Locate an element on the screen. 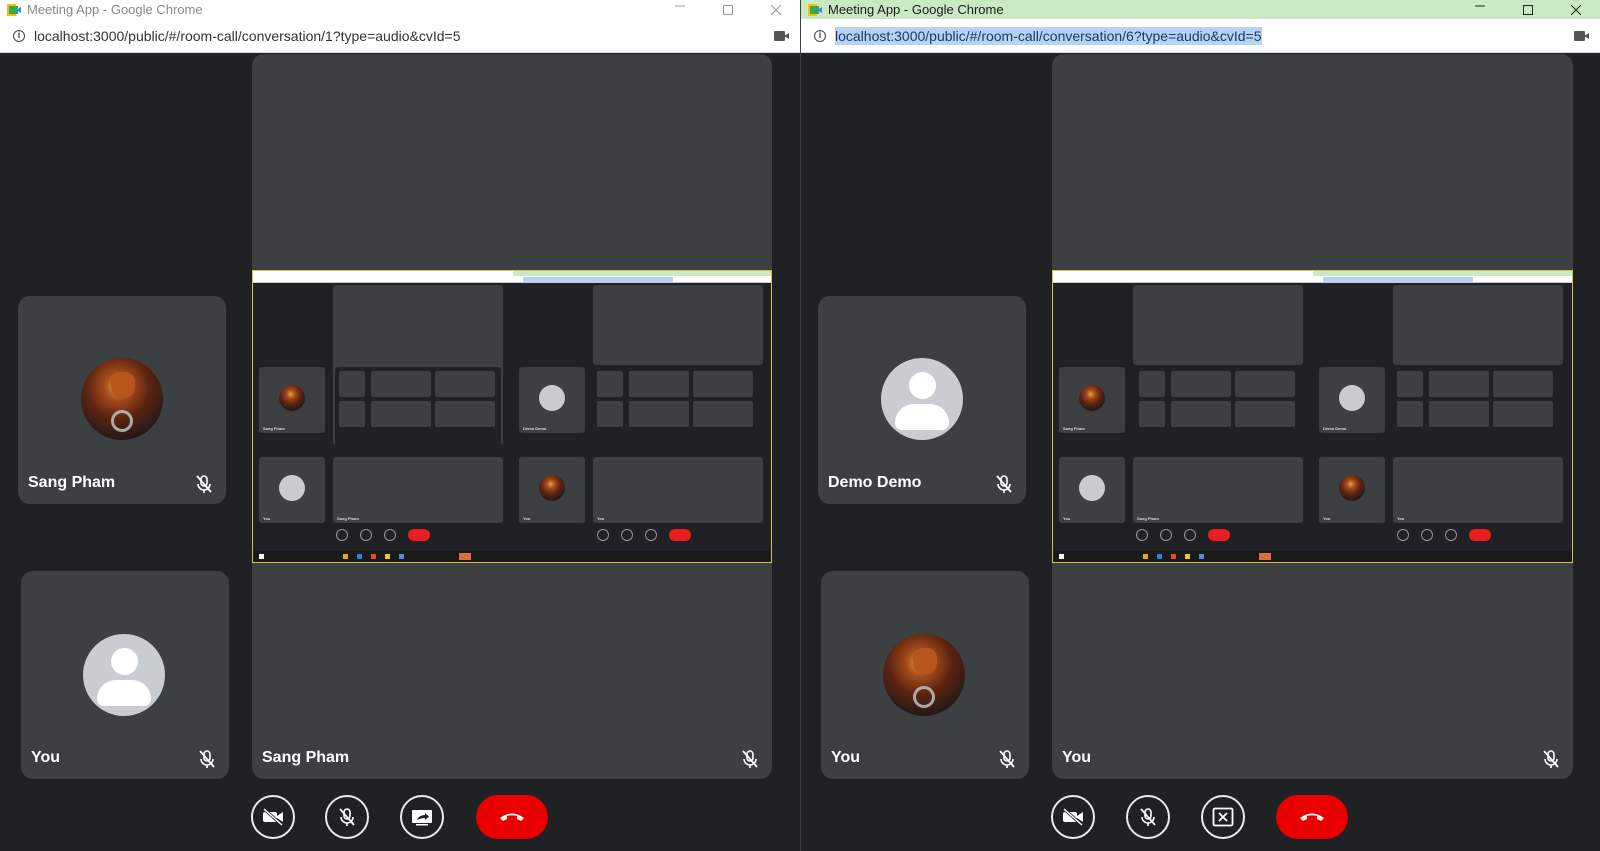 This screenshot has height=851, width=1600. participant-tile: Sang Pham is located at coordinates (122, 400).